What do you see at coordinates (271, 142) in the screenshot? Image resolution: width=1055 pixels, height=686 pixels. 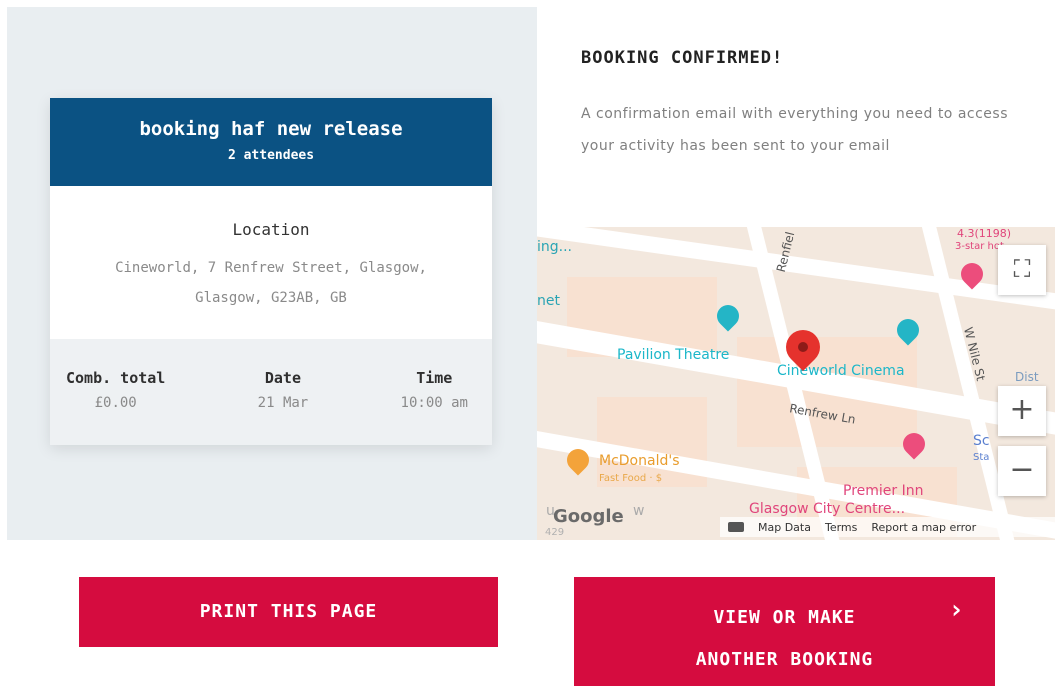 I see `booking-card-header: booking haf new release 2 attendees` at bounding box center [271, 142].